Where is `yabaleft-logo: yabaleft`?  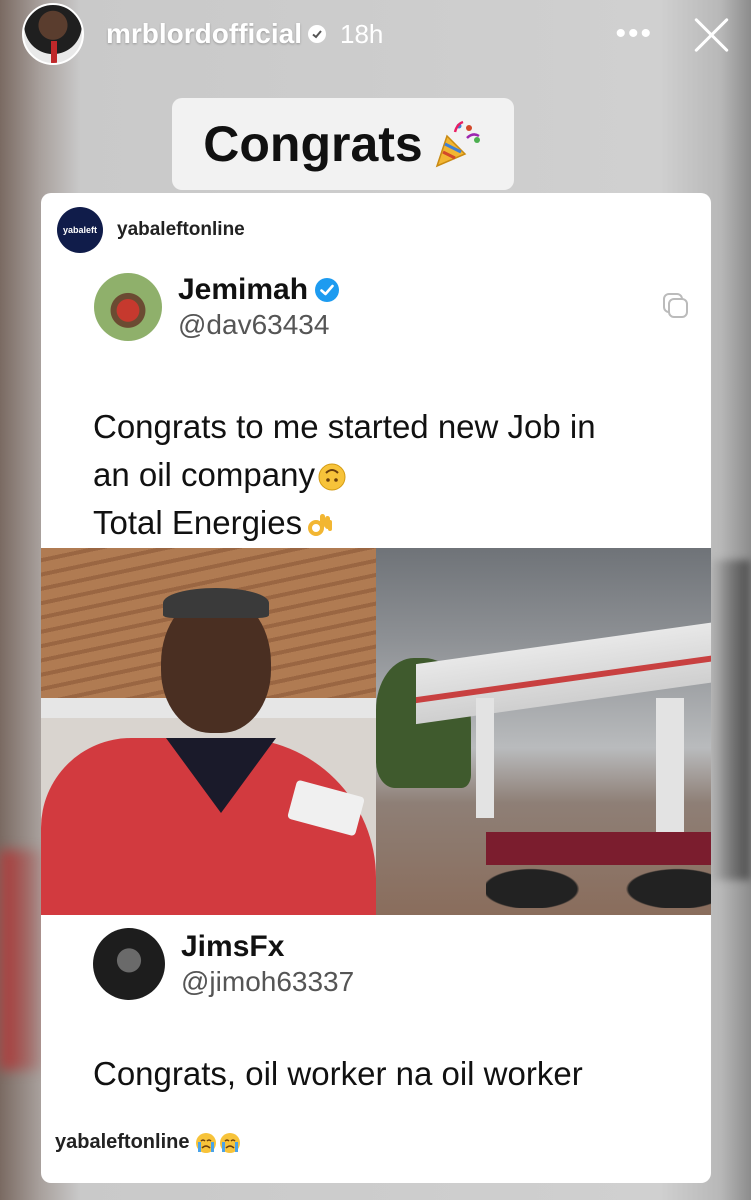 yabaleft-logo: yabaleft is located at coordinates (80, 230).